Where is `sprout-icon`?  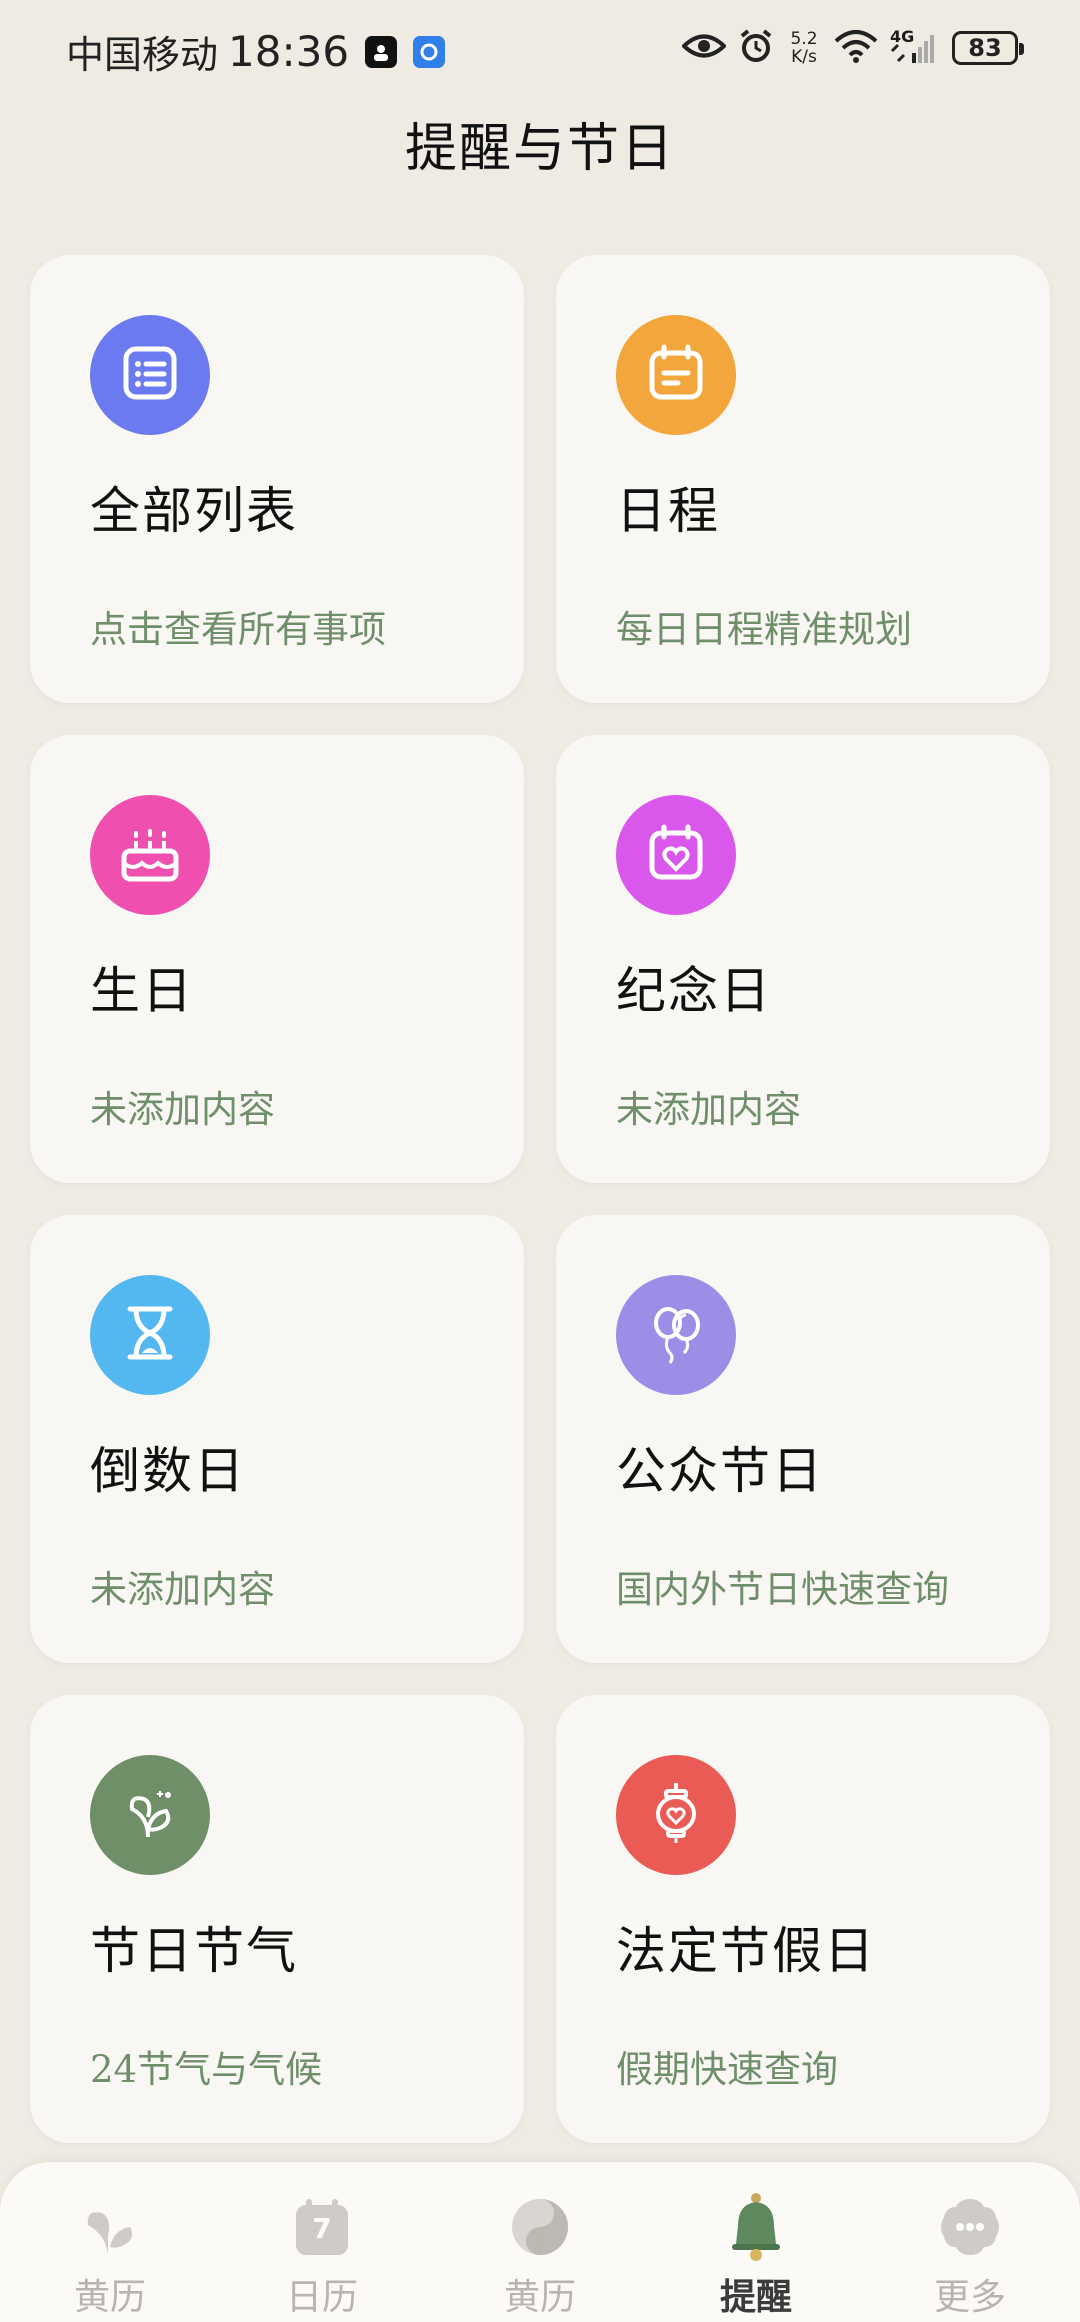 sprout-icon is located at coordinates (150, 1815).